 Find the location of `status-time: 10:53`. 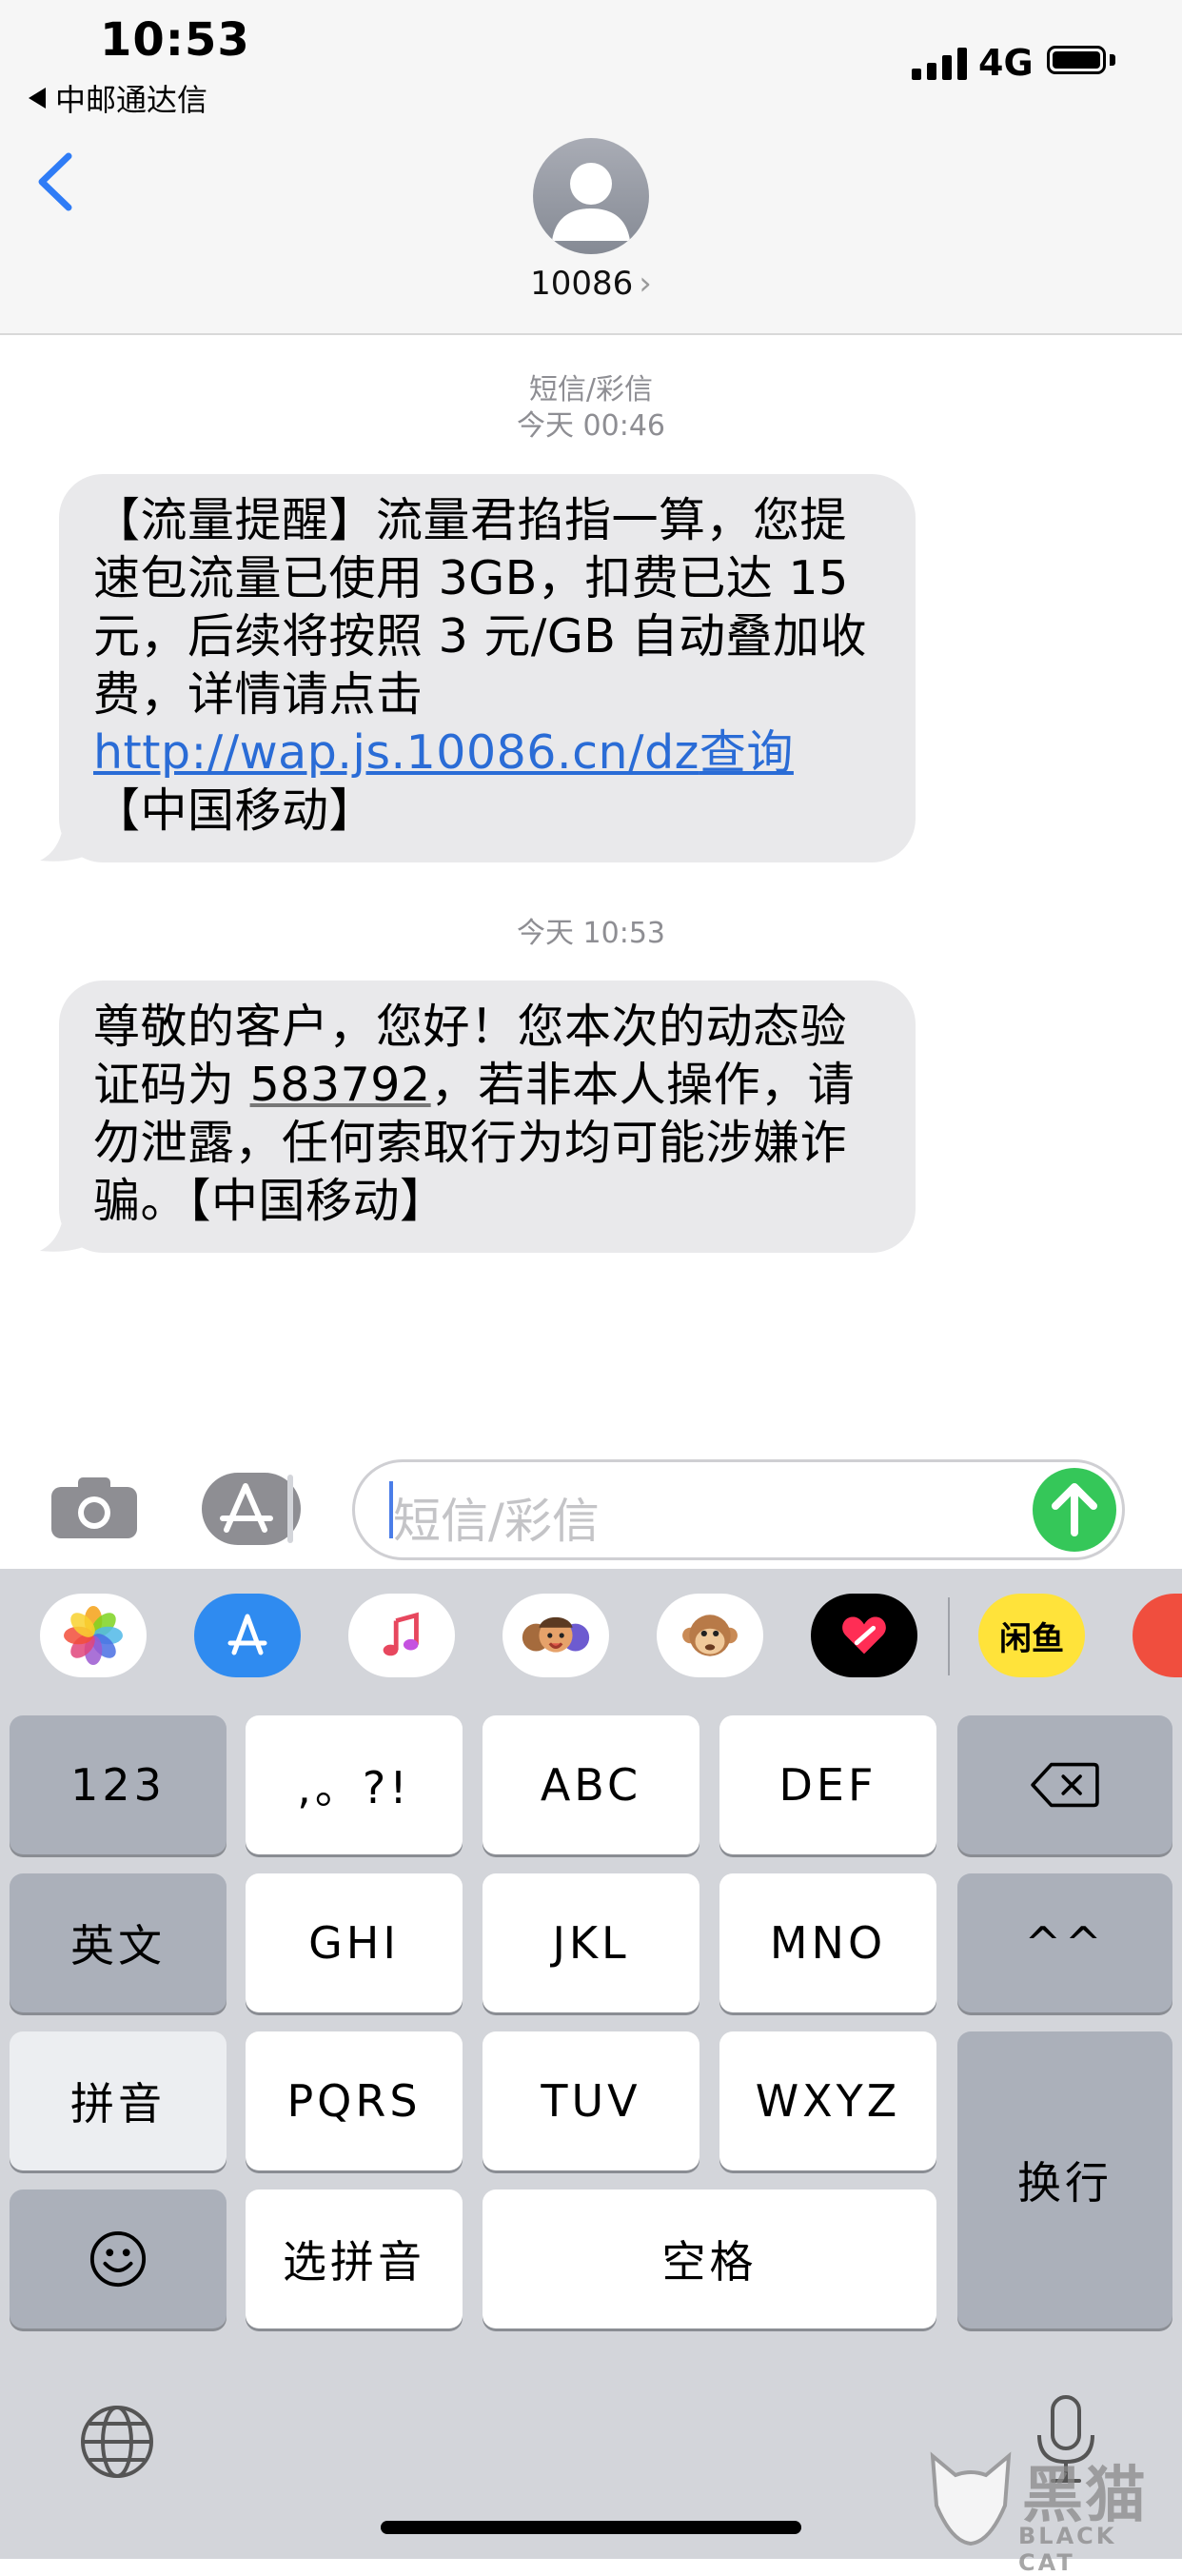

status-time: 10:53 is located at coordinates (175, 40).